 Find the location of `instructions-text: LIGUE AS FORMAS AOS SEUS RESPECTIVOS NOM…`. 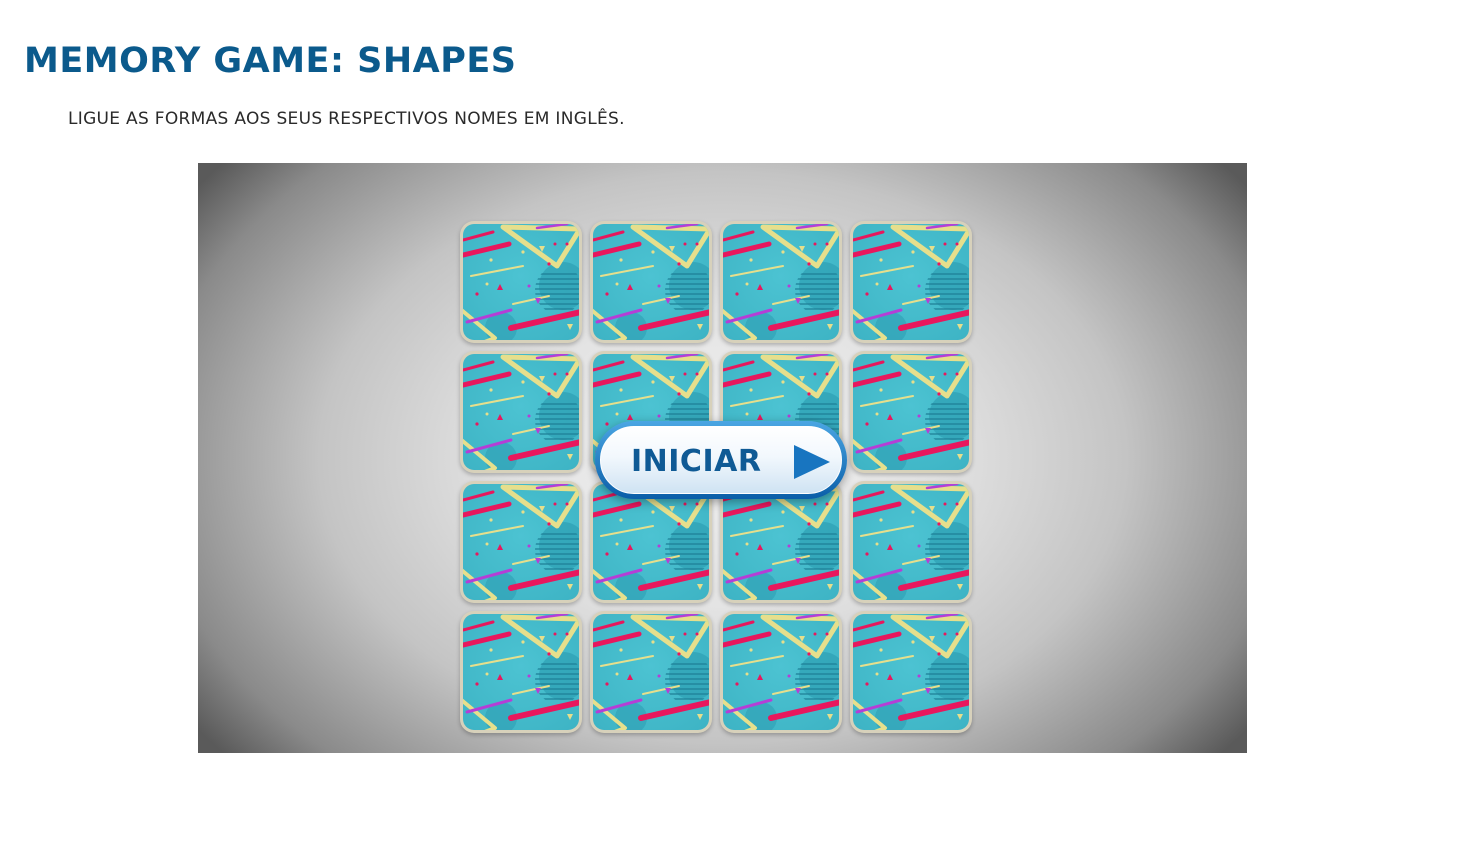

instructions-text: LIGUE AS FORMAS AOS SEUS RESPECTIVOS NOM… is located at coordinates (346, 119).